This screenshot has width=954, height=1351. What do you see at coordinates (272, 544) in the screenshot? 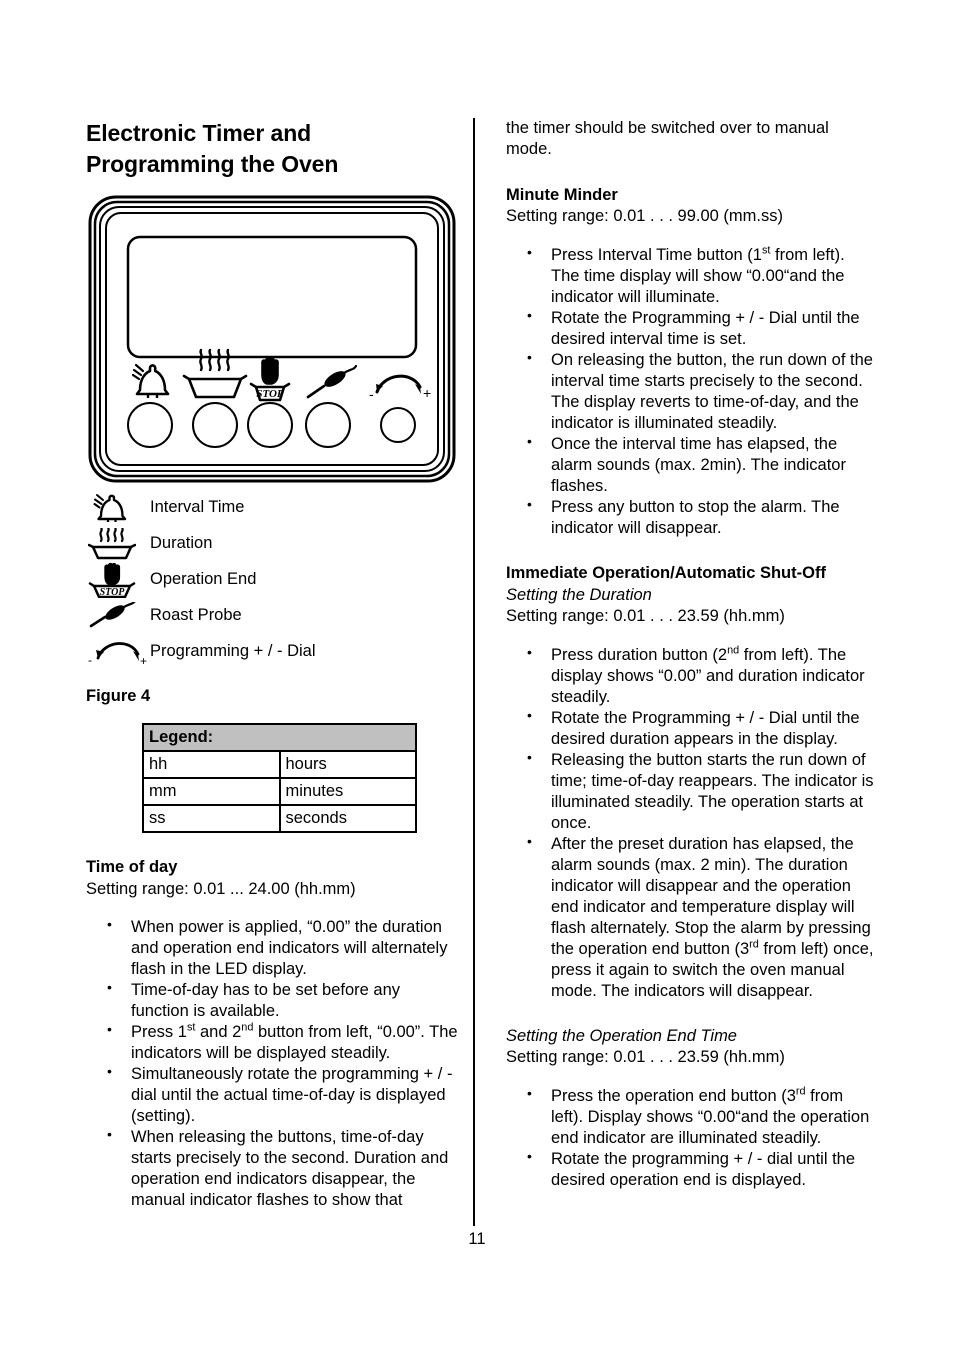
I see `legend-row-duration: Duration` at bounding box center [272, 544].